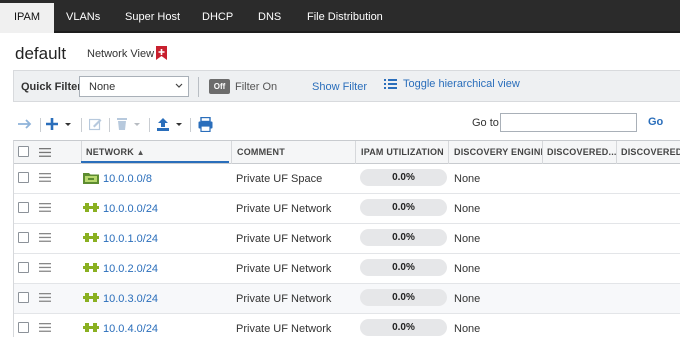 The height and width of the screenshot is (337, 680). Describe the element at coordinates (23, 151) in the screenshot. I see `select-all-checkbox` at that location.